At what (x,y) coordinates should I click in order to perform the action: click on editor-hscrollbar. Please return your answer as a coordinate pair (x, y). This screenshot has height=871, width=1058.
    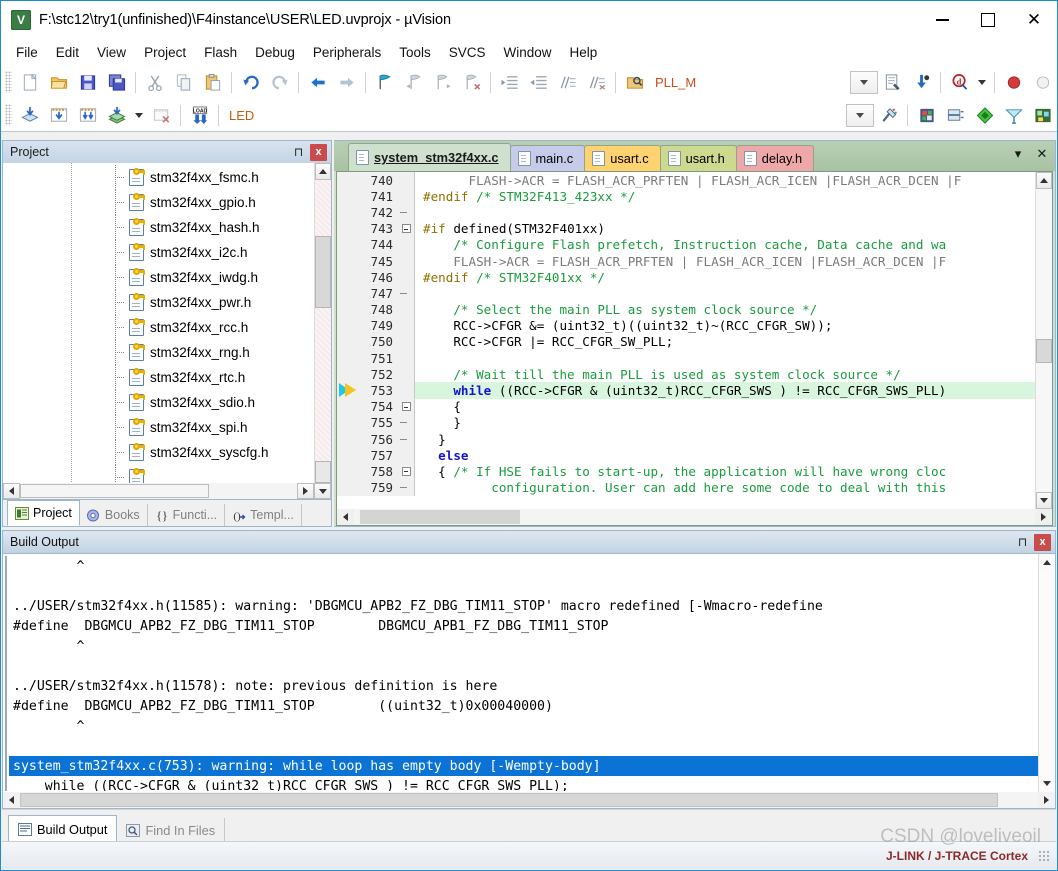
    Looking at the image, I should click on (694, 517).